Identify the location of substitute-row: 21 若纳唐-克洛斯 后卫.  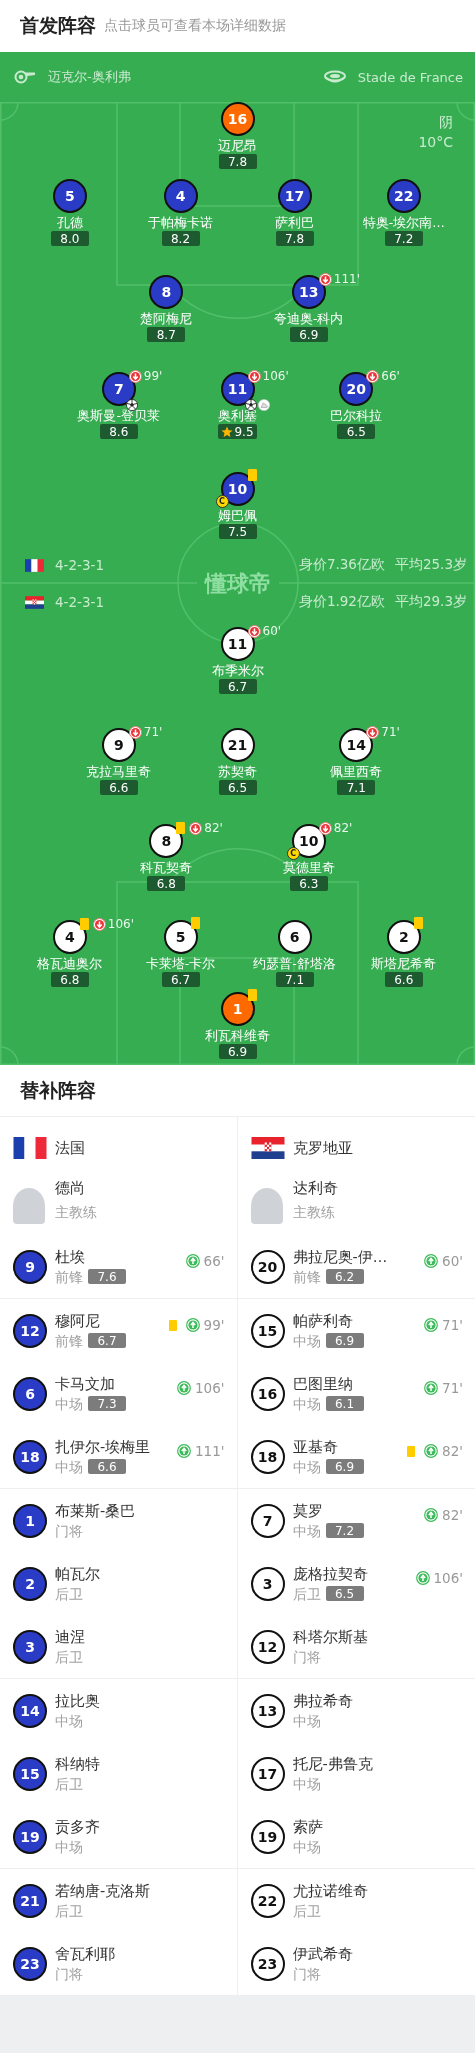
(118, 1900).